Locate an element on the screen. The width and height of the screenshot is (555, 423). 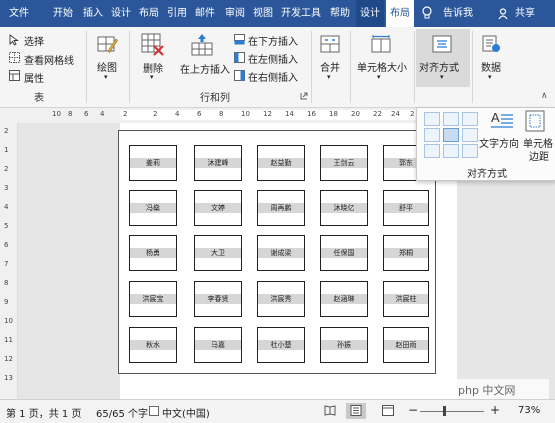
ruler-tick-label: 2 is located at coordinates (155, 114).